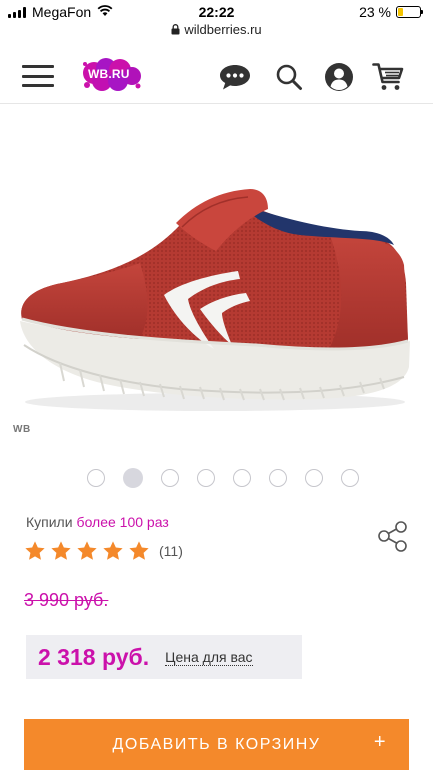  I want to click on rating: (11), so click(103, 551).